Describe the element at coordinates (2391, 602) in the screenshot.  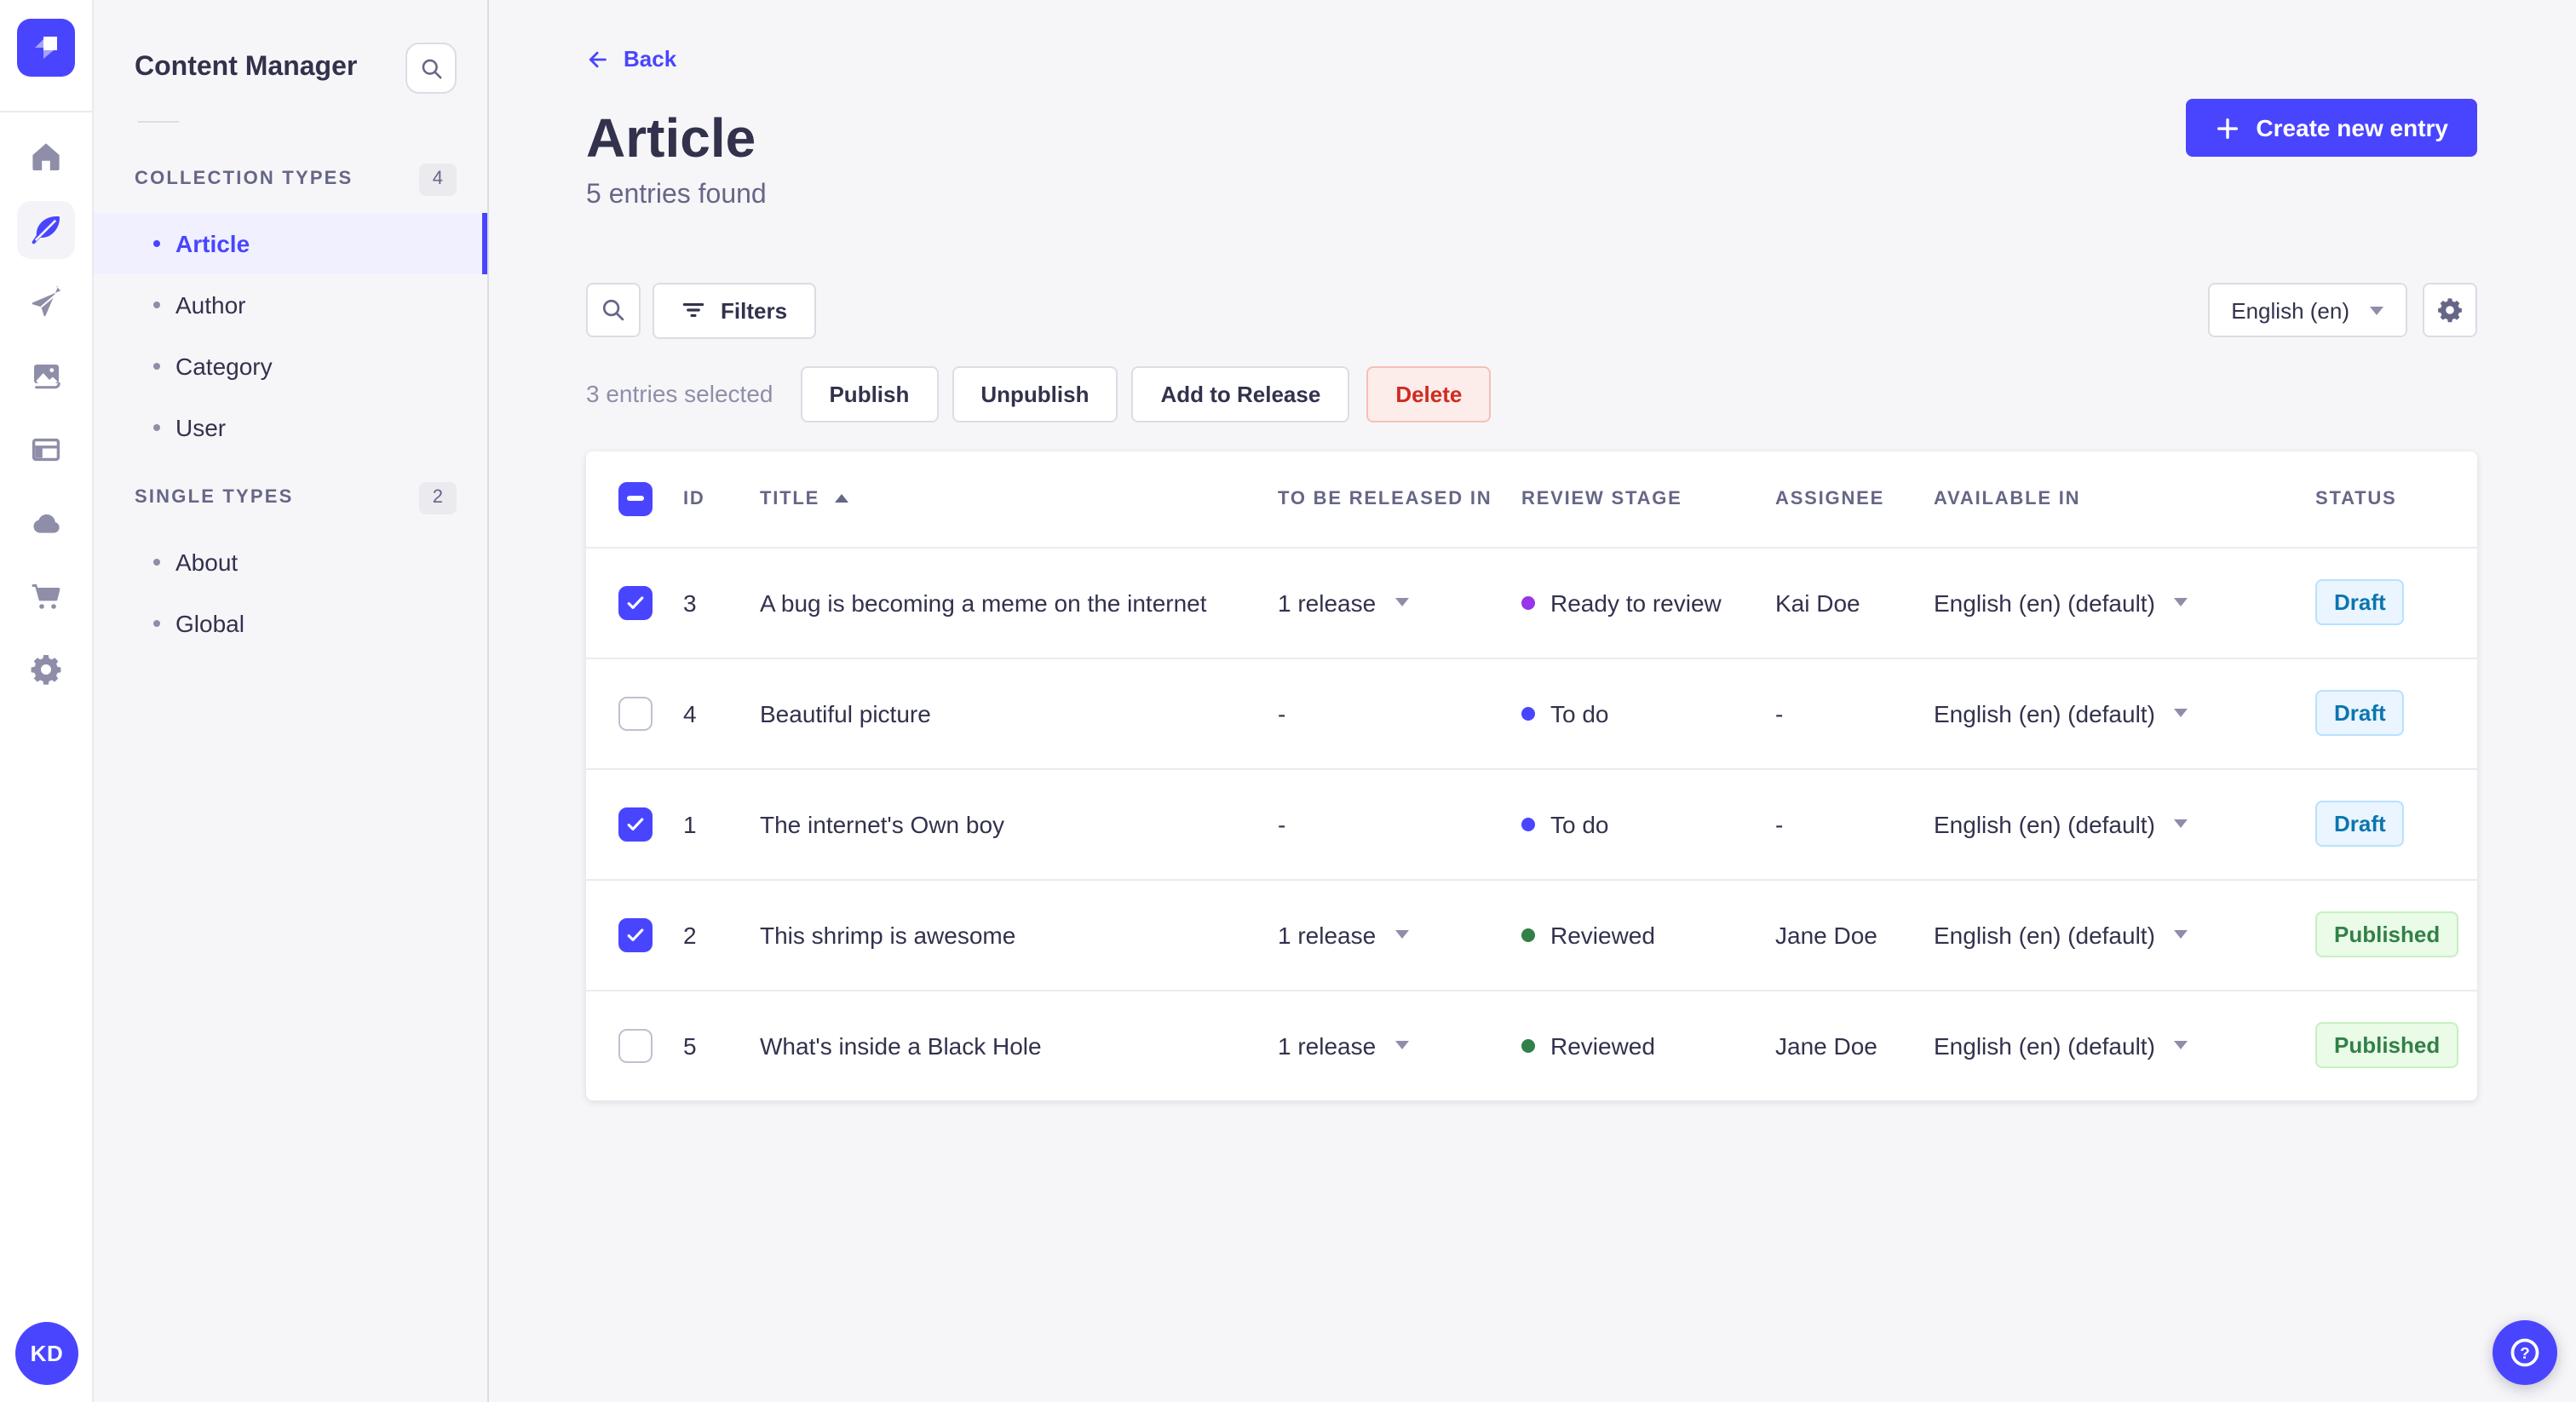
I see `cell-status: Draft` at that location.